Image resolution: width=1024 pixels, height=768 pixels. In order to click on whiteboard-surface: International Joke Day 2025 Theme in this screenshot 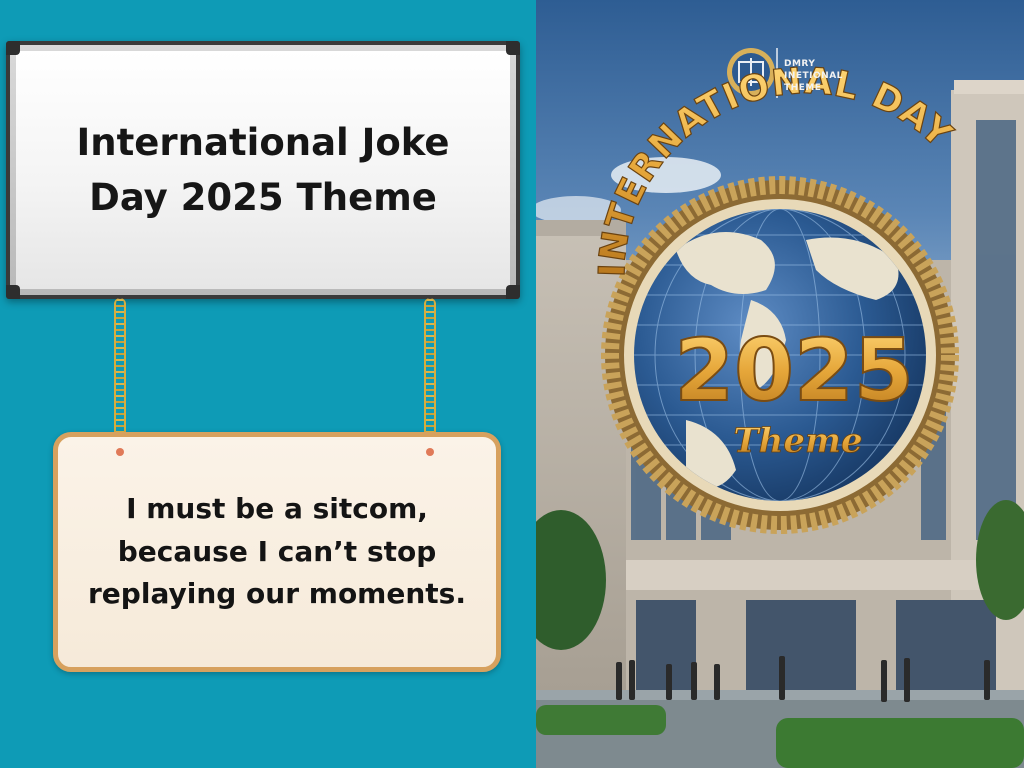, I will do `click(263, 170)`.